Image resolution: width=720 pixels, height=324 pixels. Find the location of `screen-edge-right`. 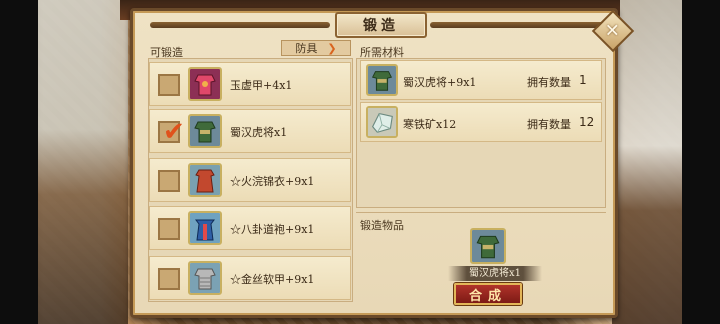

screen-edge-right is located at coordinates (701, 162).